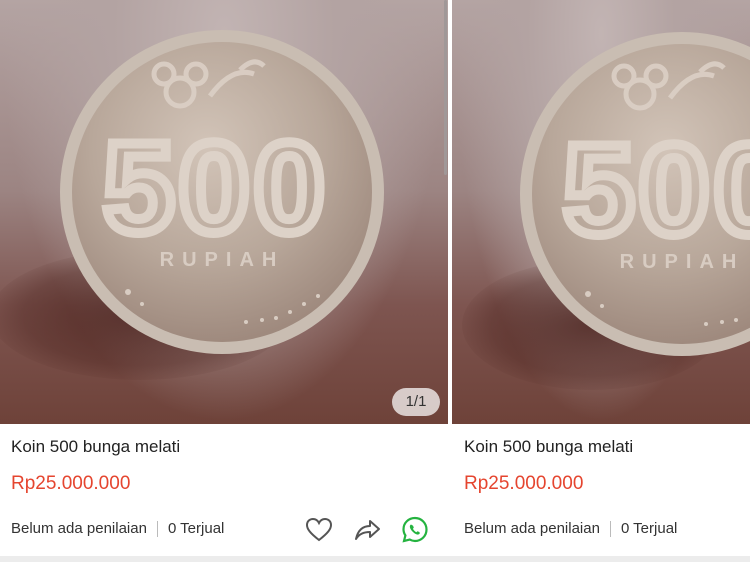  What do you see at coordinates (375, 559) in the screenshot?
I see `bottom-separator` at bounding box center [375, 559].